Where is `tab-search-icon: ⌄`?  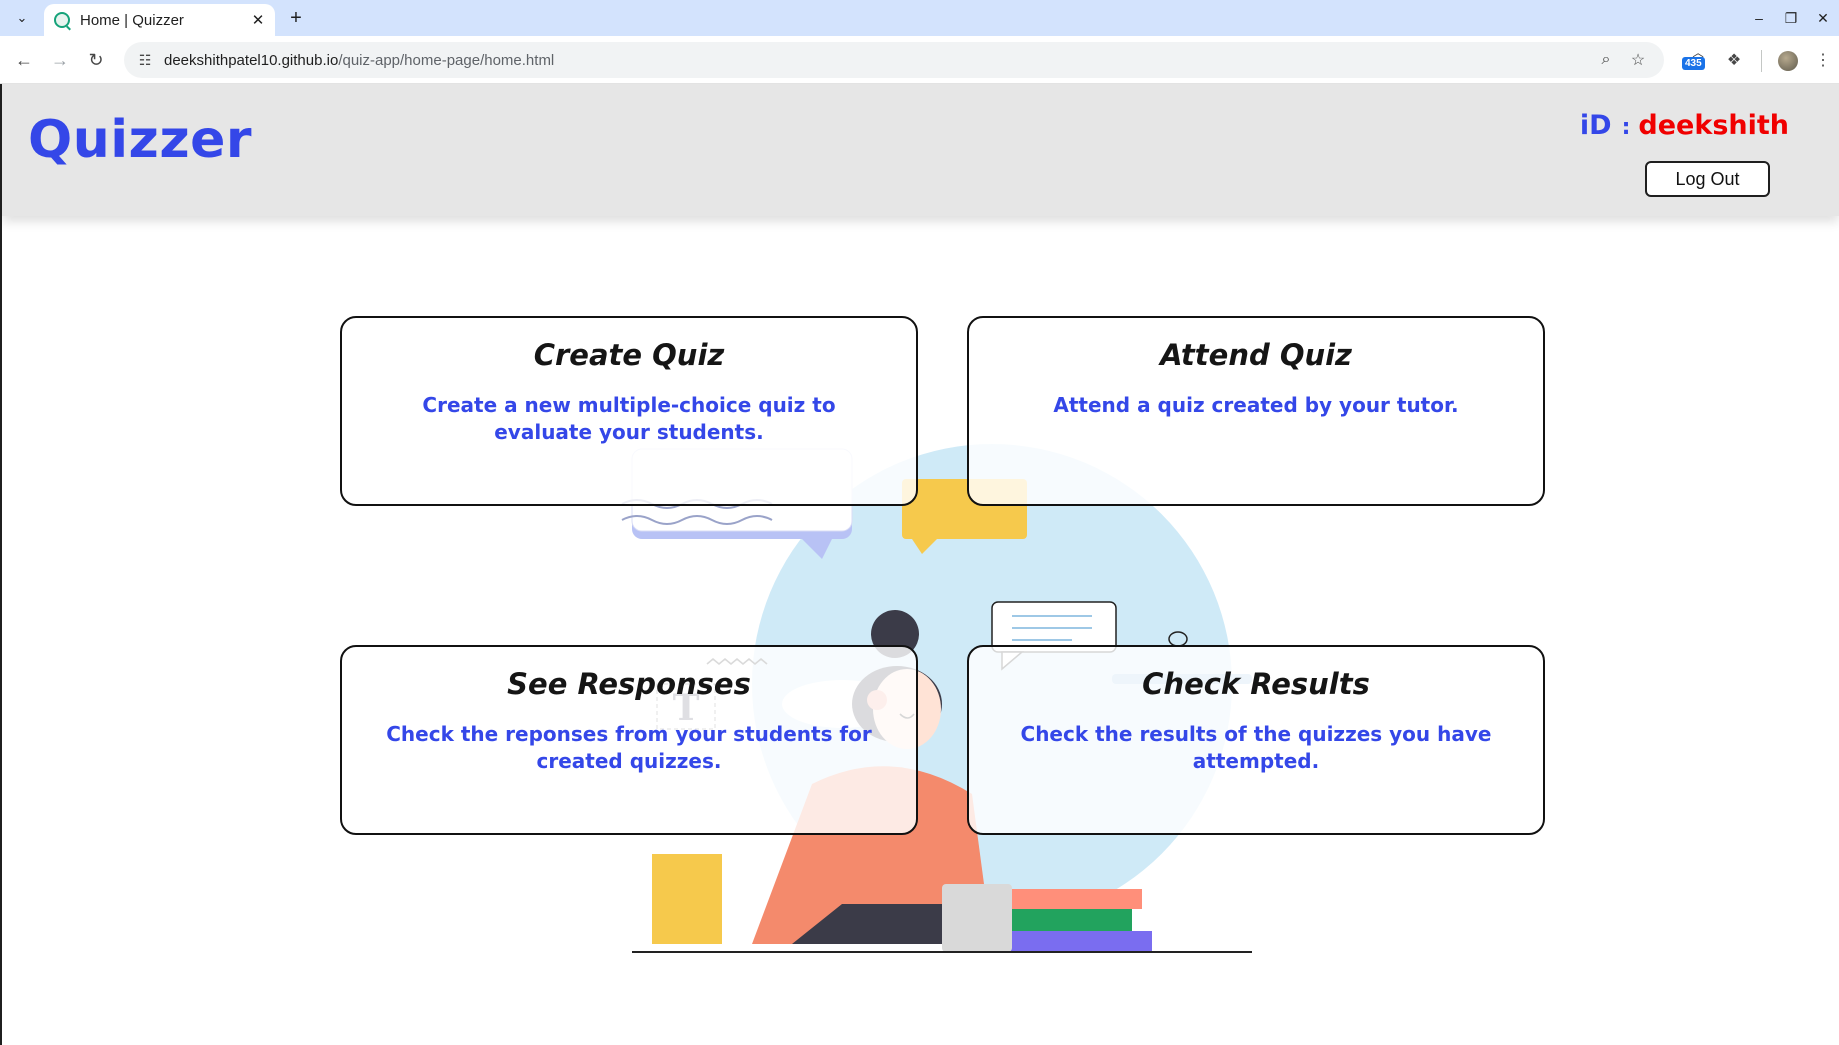
tab-search-icon: ⌄ is located at coordinates (22, 18).